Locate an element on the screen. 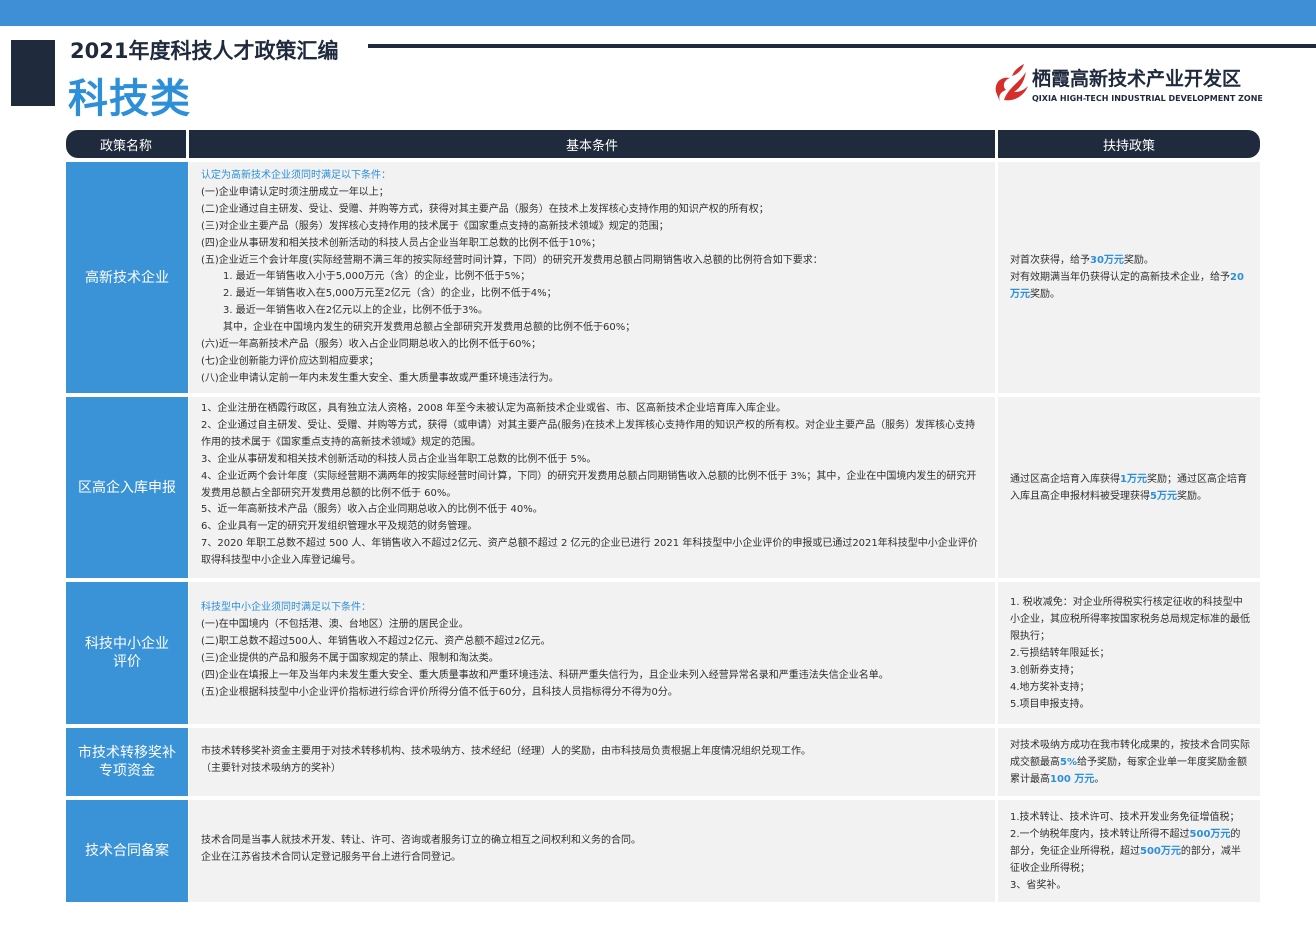  policy-name: 高新技术企业 is located at coordinates (127, 277).